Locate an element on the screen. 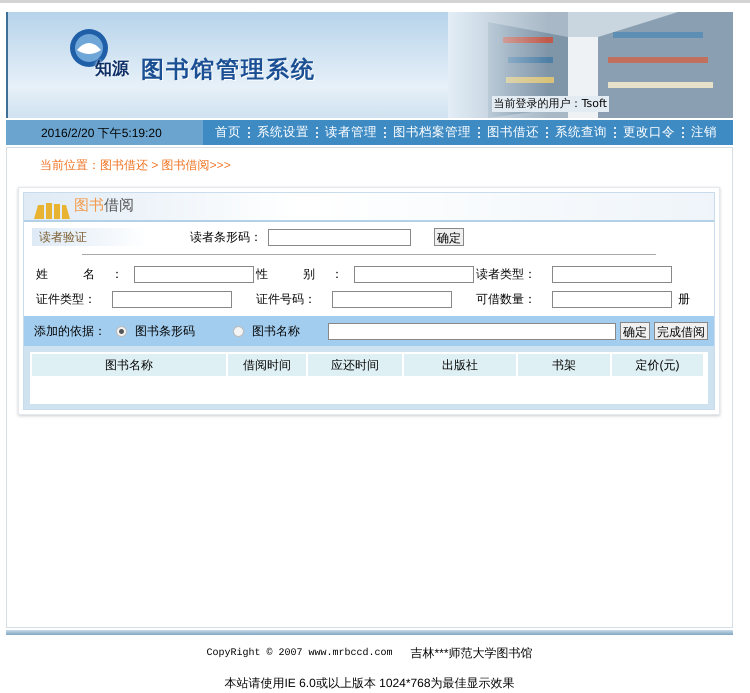  browser-notice: 本站请使用IE 6.0或以上版本 1024*768为最佳显示效果 is located at coordinates (369, 683).